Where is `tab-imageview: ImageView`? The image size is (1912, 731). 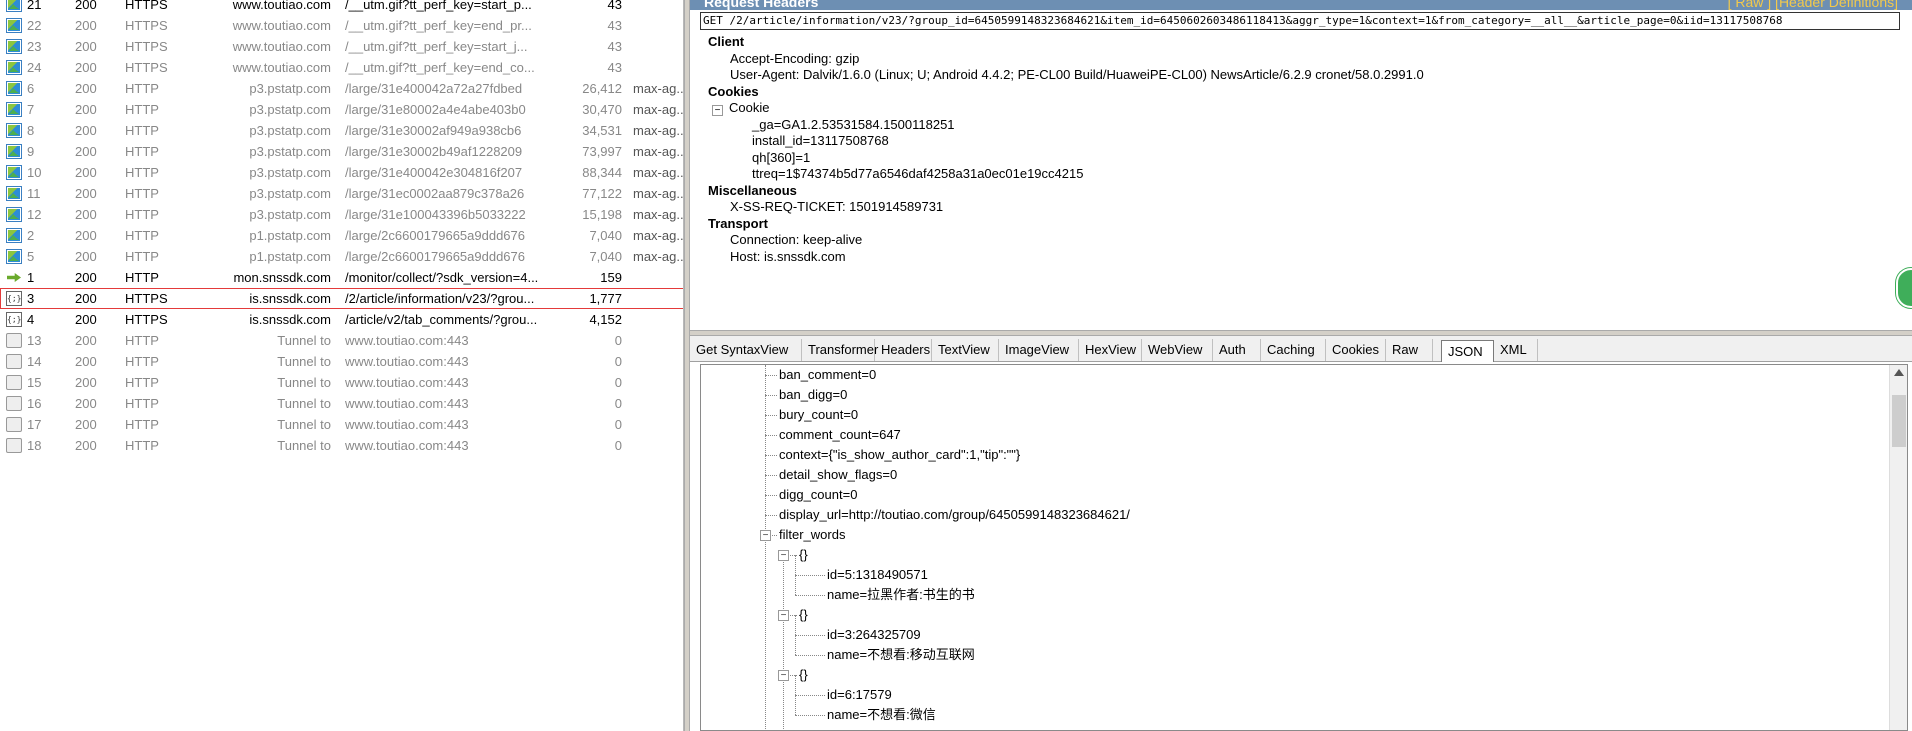
tab-imageview: ImageView is located at coordinates (1039, 350).